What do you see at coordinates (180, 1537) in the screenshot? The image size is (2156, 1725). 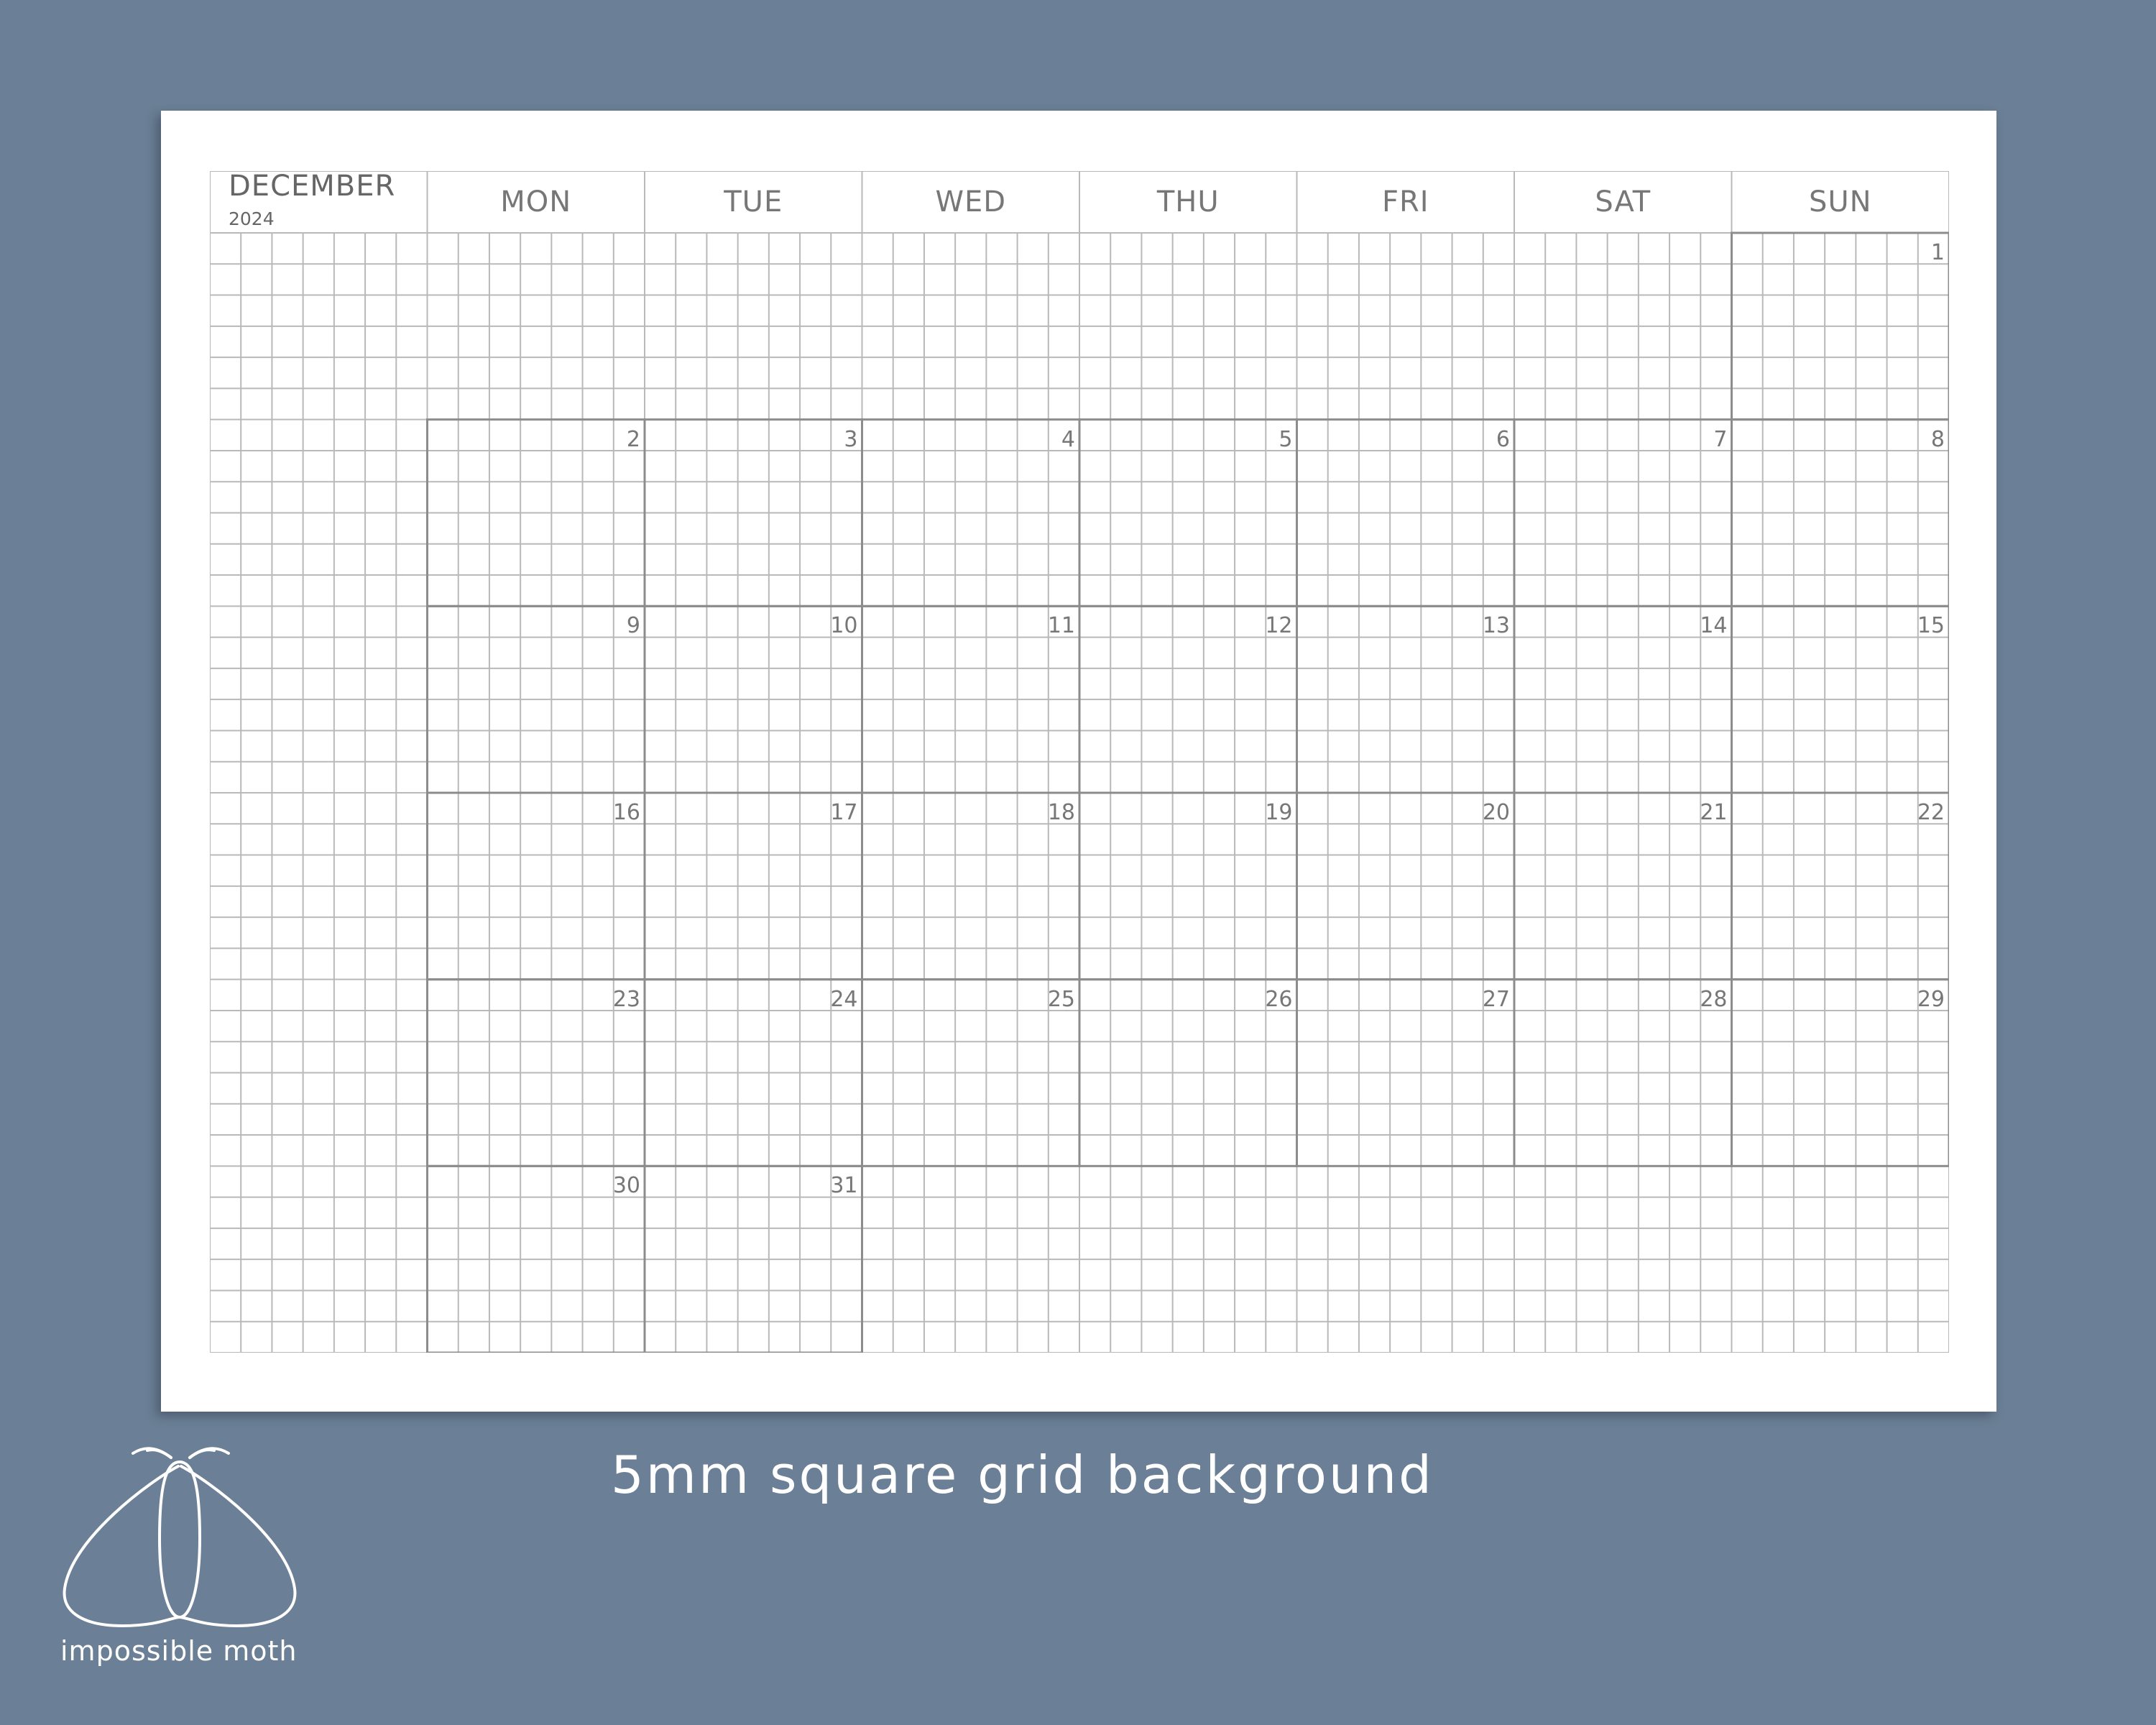 I see `moth-logo-icon` at bounding box center [180, 1537].